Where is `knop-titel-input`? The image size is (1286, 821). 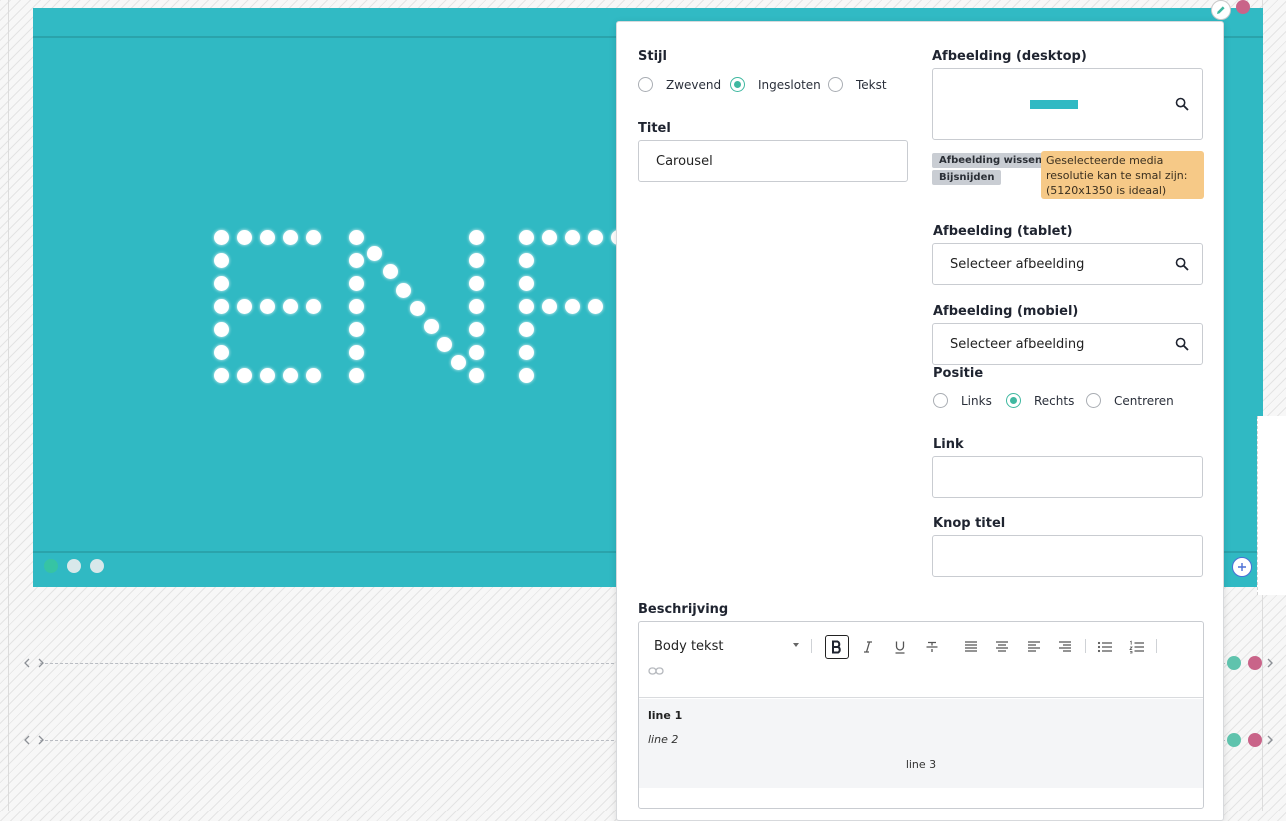 knop-titel-input is located at coordinates (1067, 556).